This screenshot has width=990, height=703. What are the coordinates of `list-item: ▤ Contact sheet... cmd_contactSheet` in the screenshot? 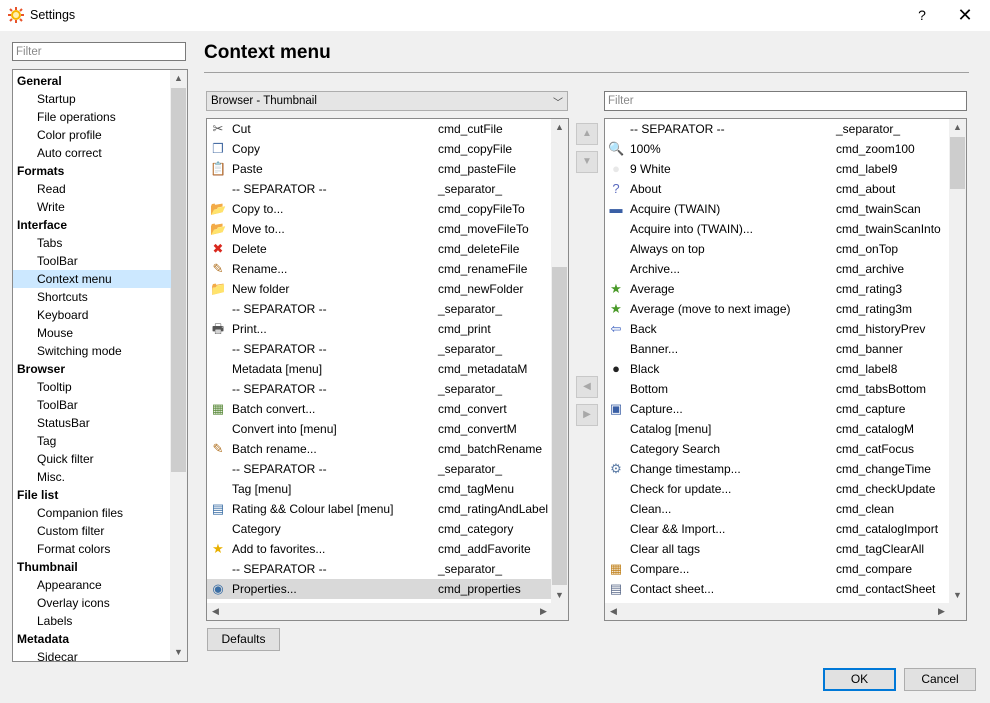 It's located at (777, 589).